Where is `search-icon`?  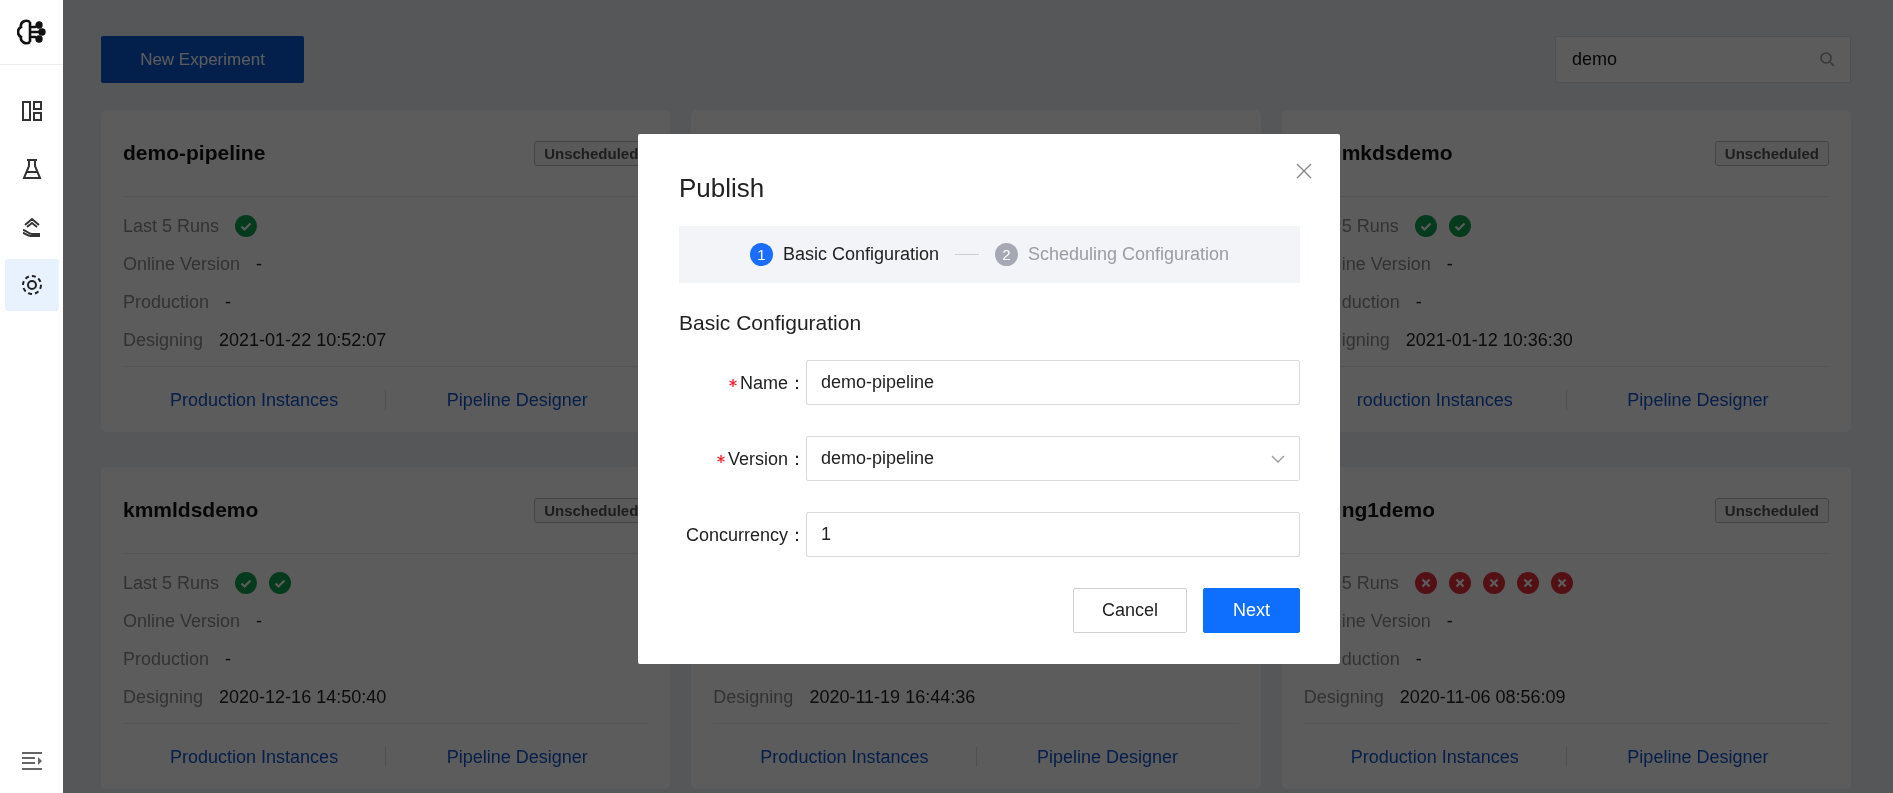
search-icon is located at coordinates (1827, 59).